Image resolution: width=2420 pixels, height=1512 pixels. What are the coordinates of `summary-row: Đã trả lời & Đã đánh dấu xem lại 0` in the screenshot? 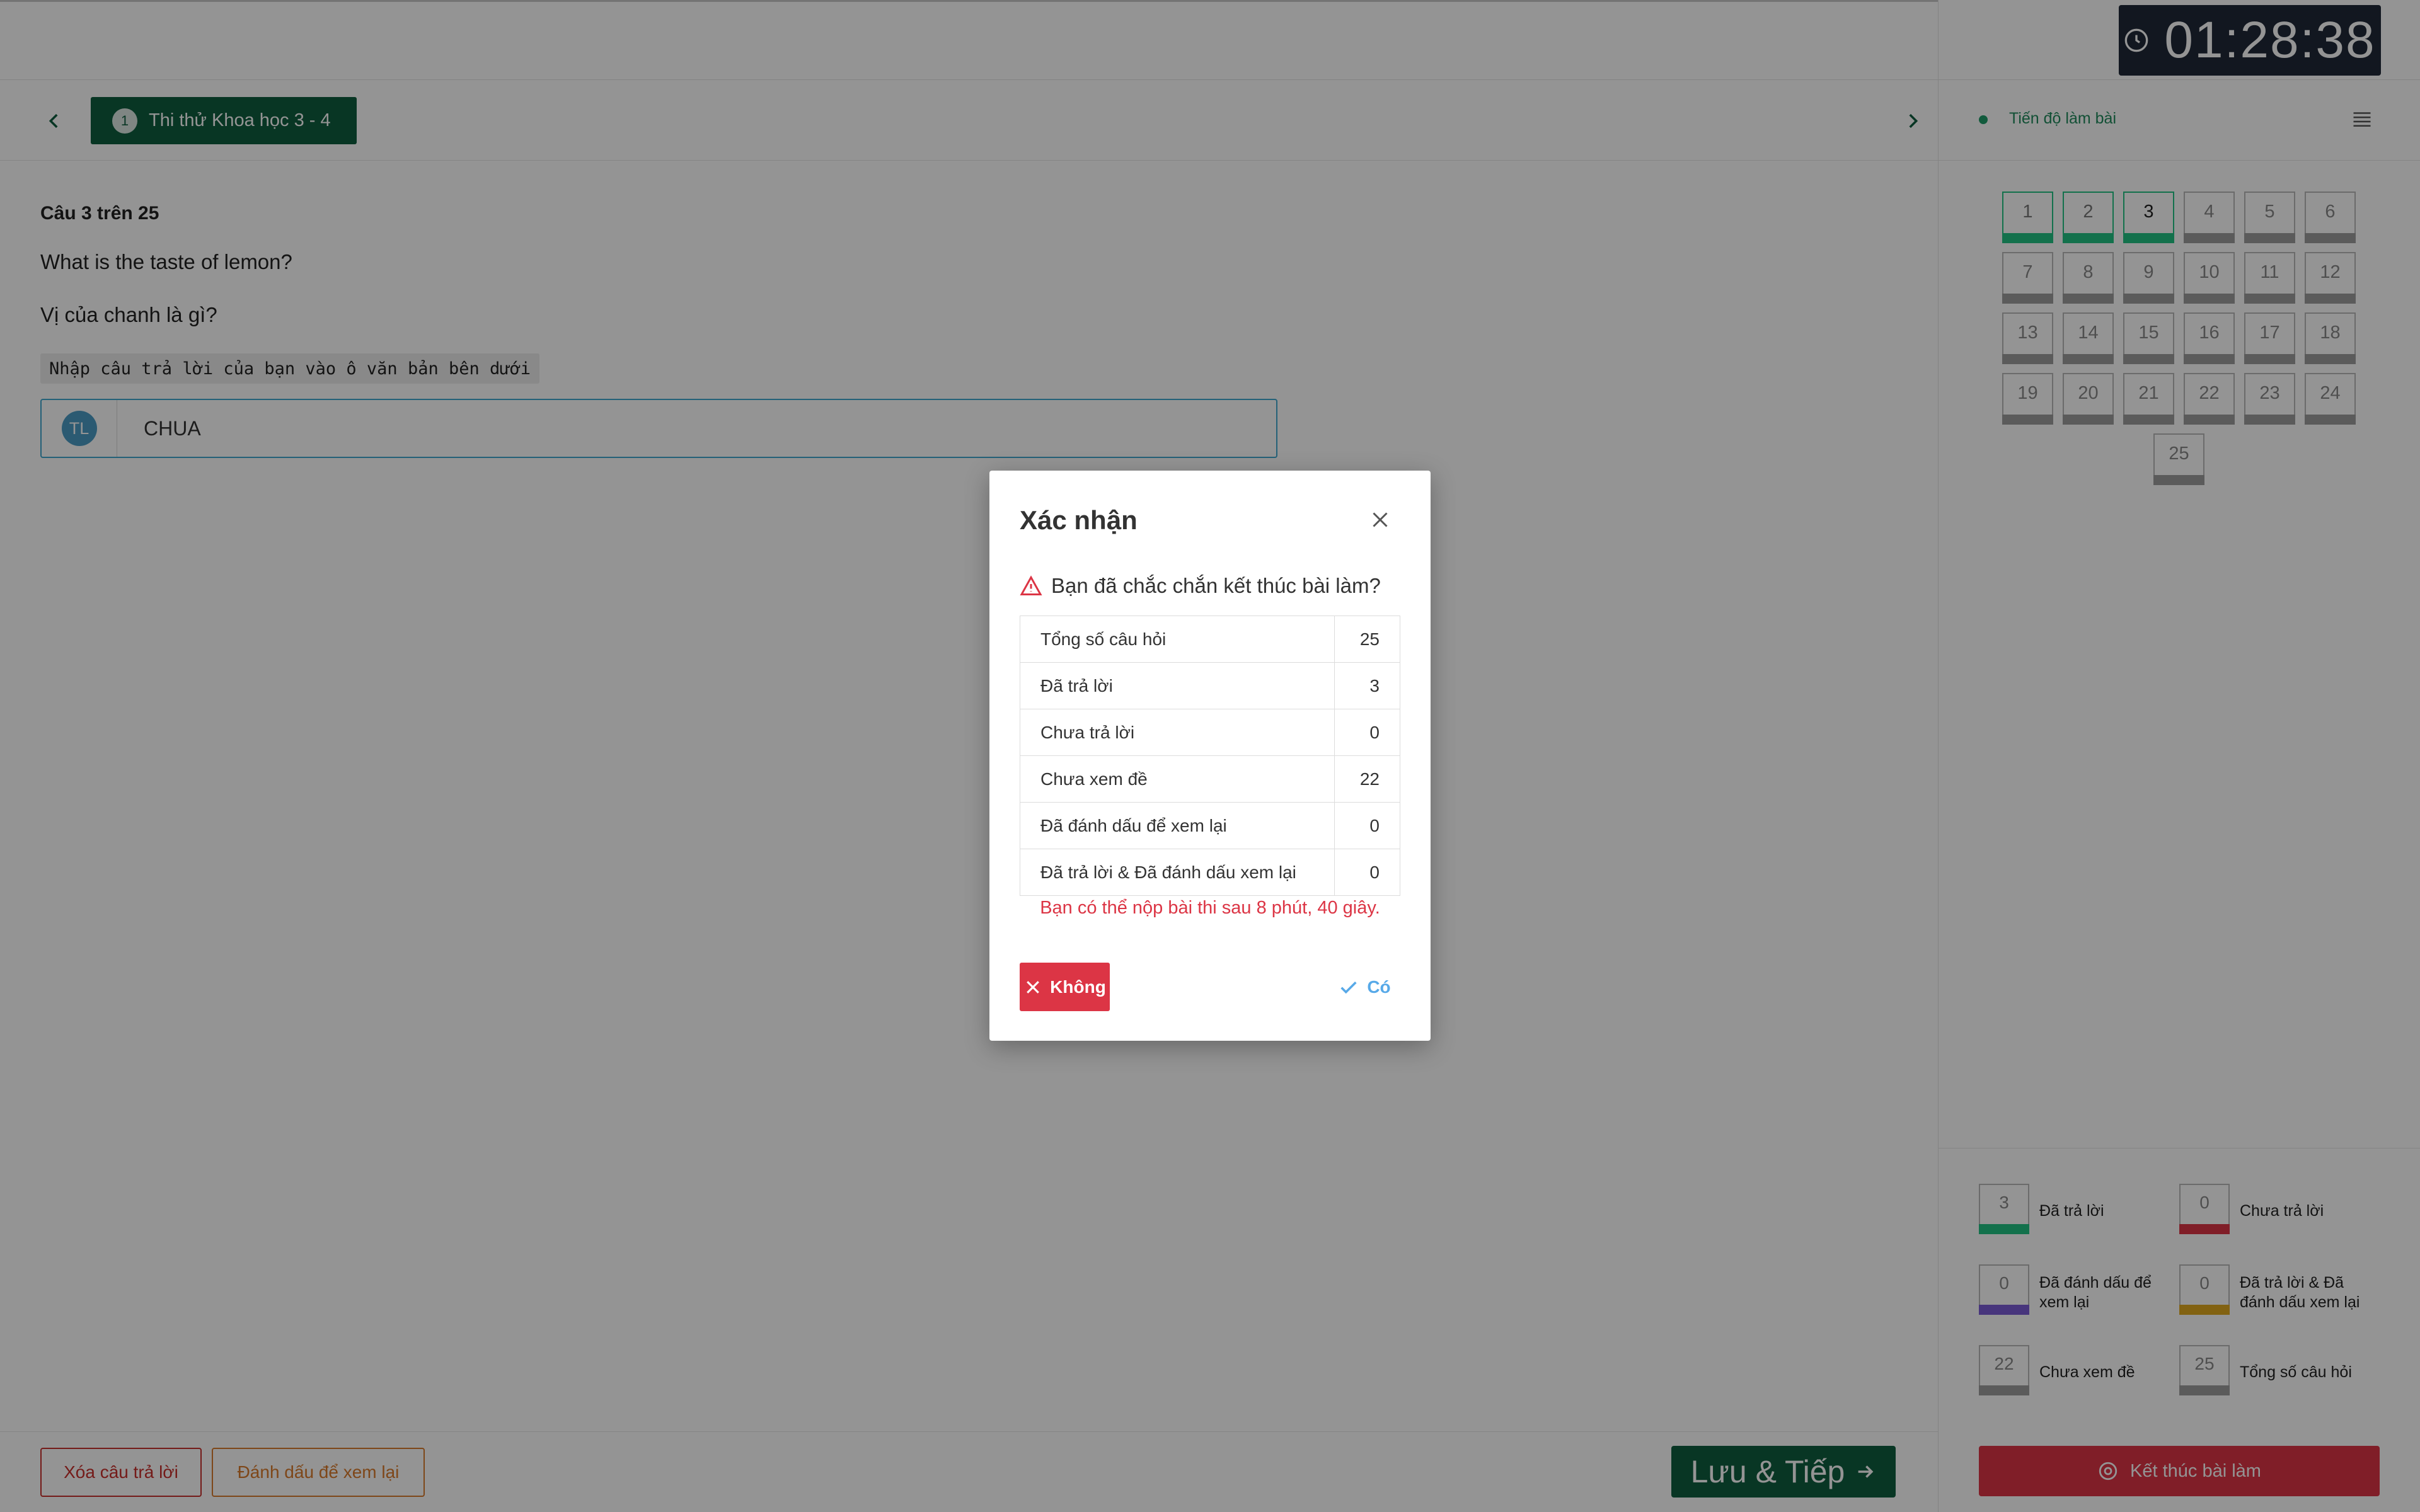 It's located at (1210, 872).